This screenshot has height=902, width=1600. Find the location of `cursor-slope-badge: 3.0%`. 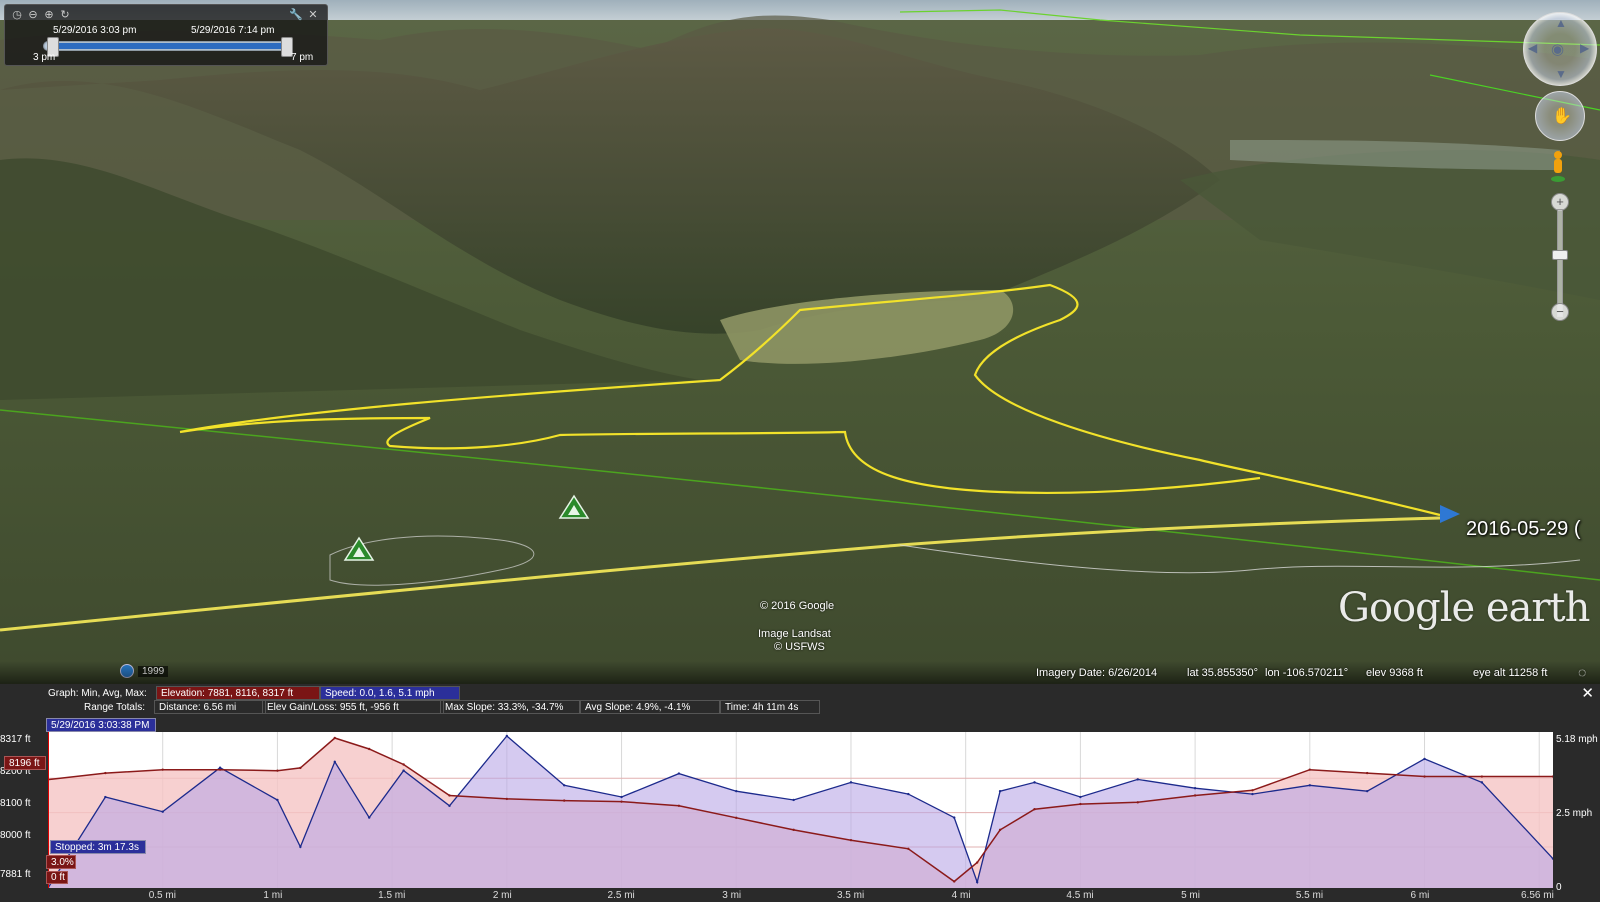

cursor-slope-badge: 3.0% is located at coordinates (61, 862).